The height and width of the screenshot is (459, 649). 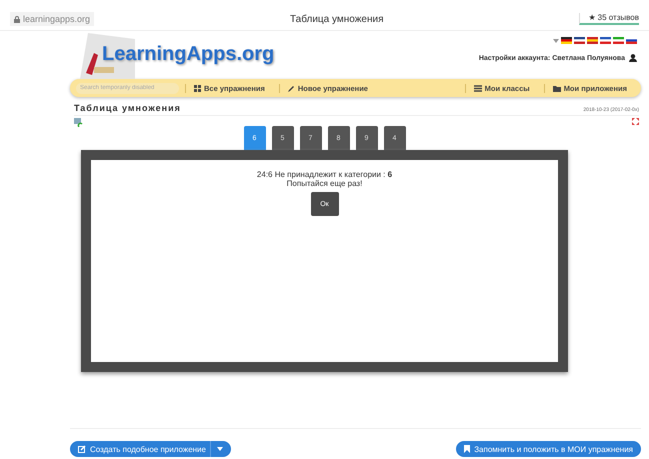 I want to click on address-bar: learningapps.org, so click(x=52, y=19).